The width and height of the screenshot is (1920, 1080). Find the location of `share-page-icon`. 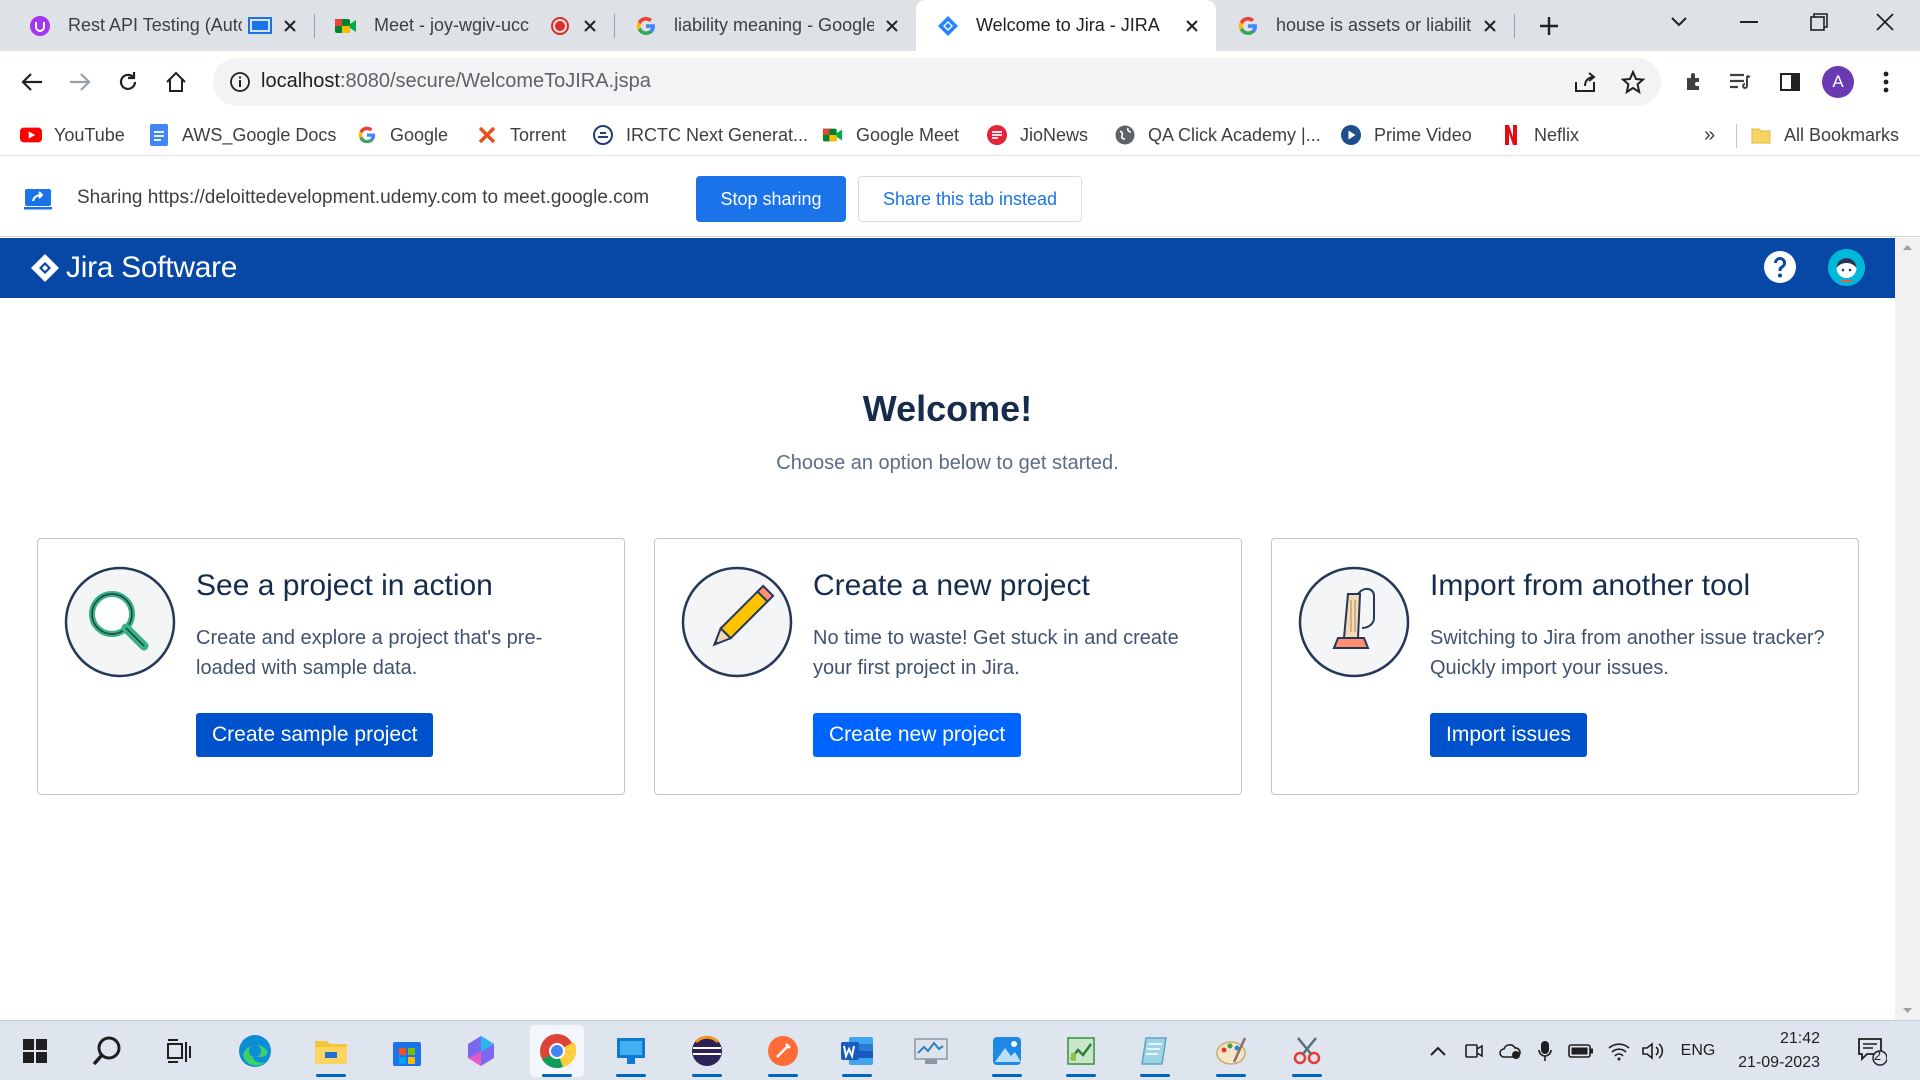

share-page-icon is located at coordinates (1585, 82).